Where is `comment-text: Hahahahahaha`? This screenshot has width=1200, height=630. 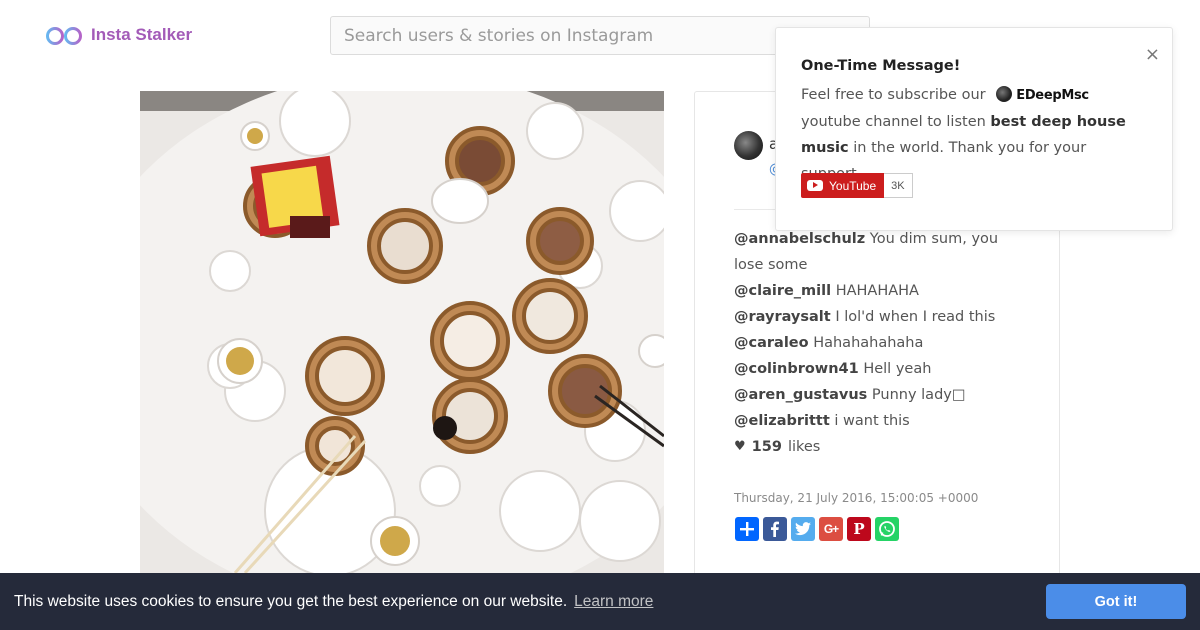 comment-text: Hahahahahaha is located at coordinates (868, 343).